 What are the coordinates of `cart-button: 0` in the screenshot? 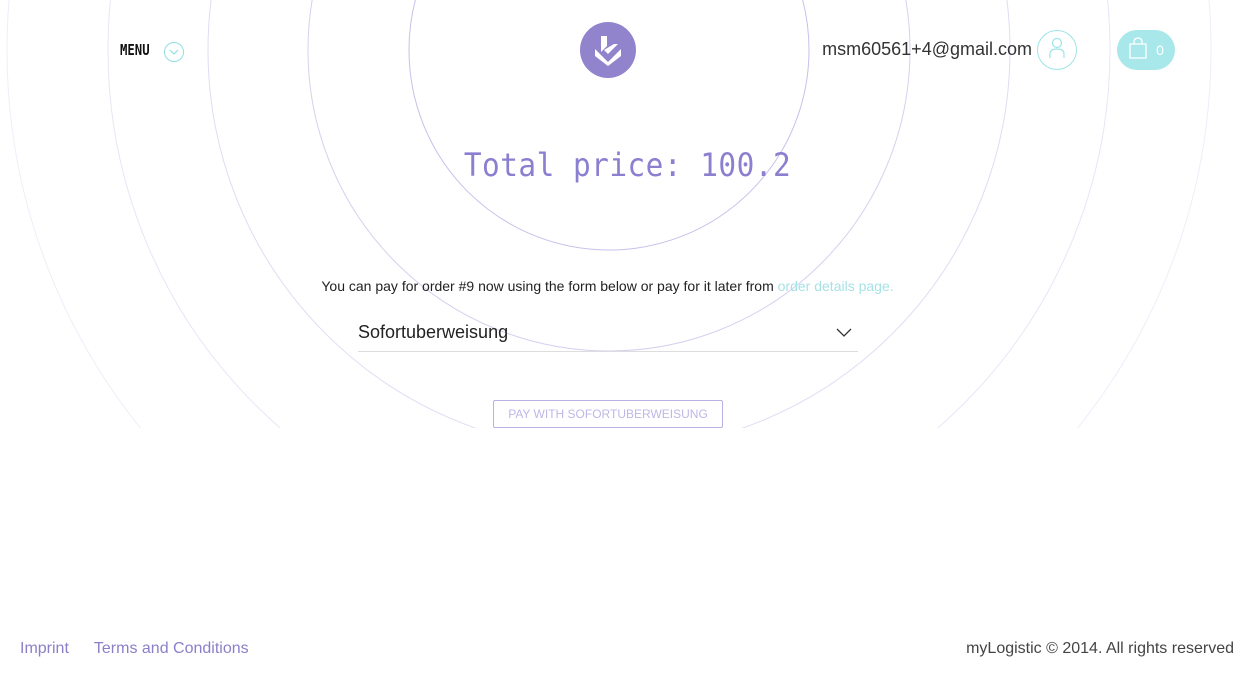 It's located at (1146, 50).